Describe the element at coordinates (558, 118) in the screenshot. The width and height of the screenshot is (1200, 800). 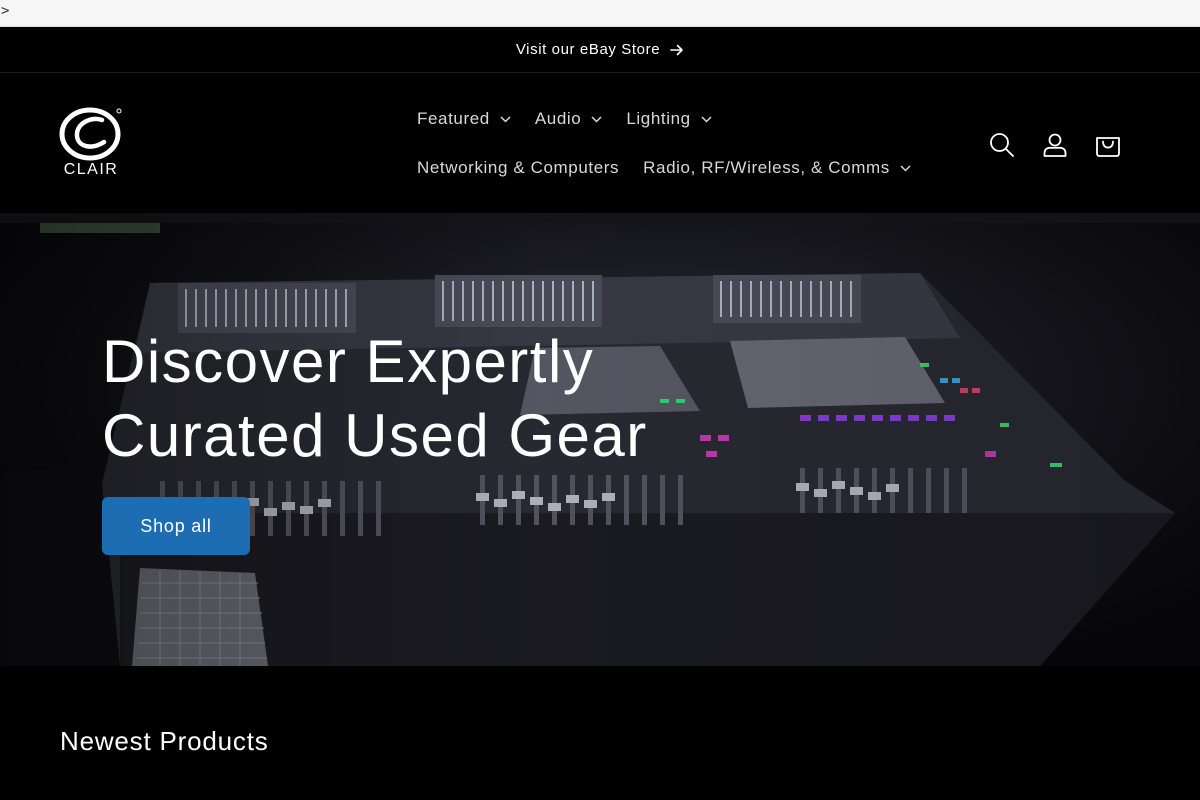
I see `nav-audio-label: Audio` at that location.